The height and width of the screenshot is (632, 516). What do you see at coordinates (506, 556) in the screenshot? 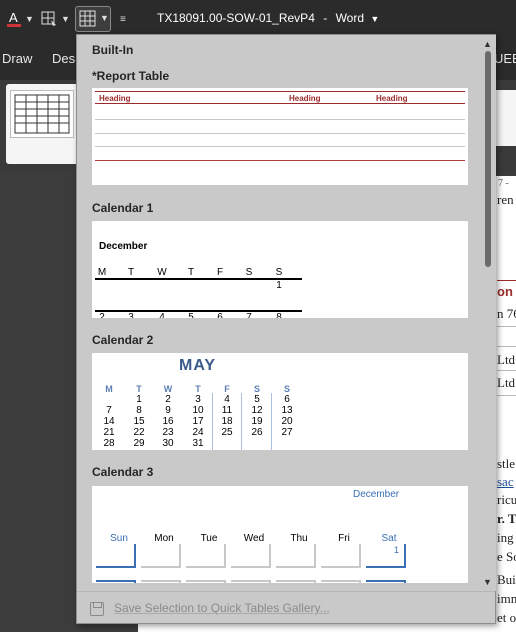
I see `doc-text-fragment: e So` at bounding box center [506, 556].